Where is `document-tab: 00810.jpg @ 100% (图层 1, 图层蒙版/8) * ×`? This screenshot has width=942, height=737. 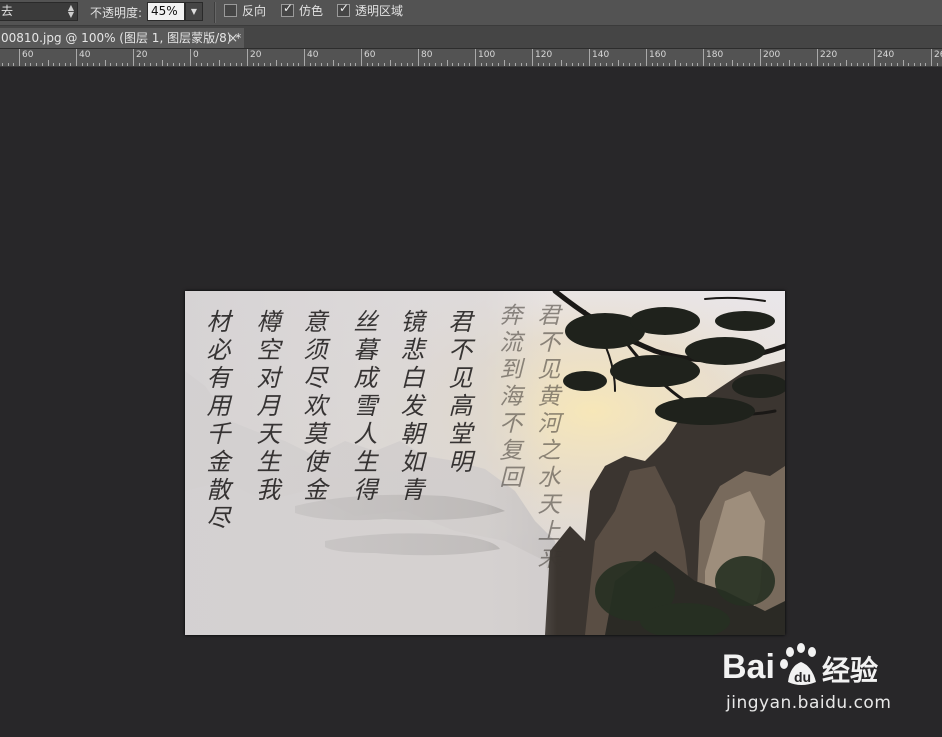
document-tab: 00810.jpg @ 100% (图层 1, 图层蒙版/8) * × is located at coordinates (122, 38).